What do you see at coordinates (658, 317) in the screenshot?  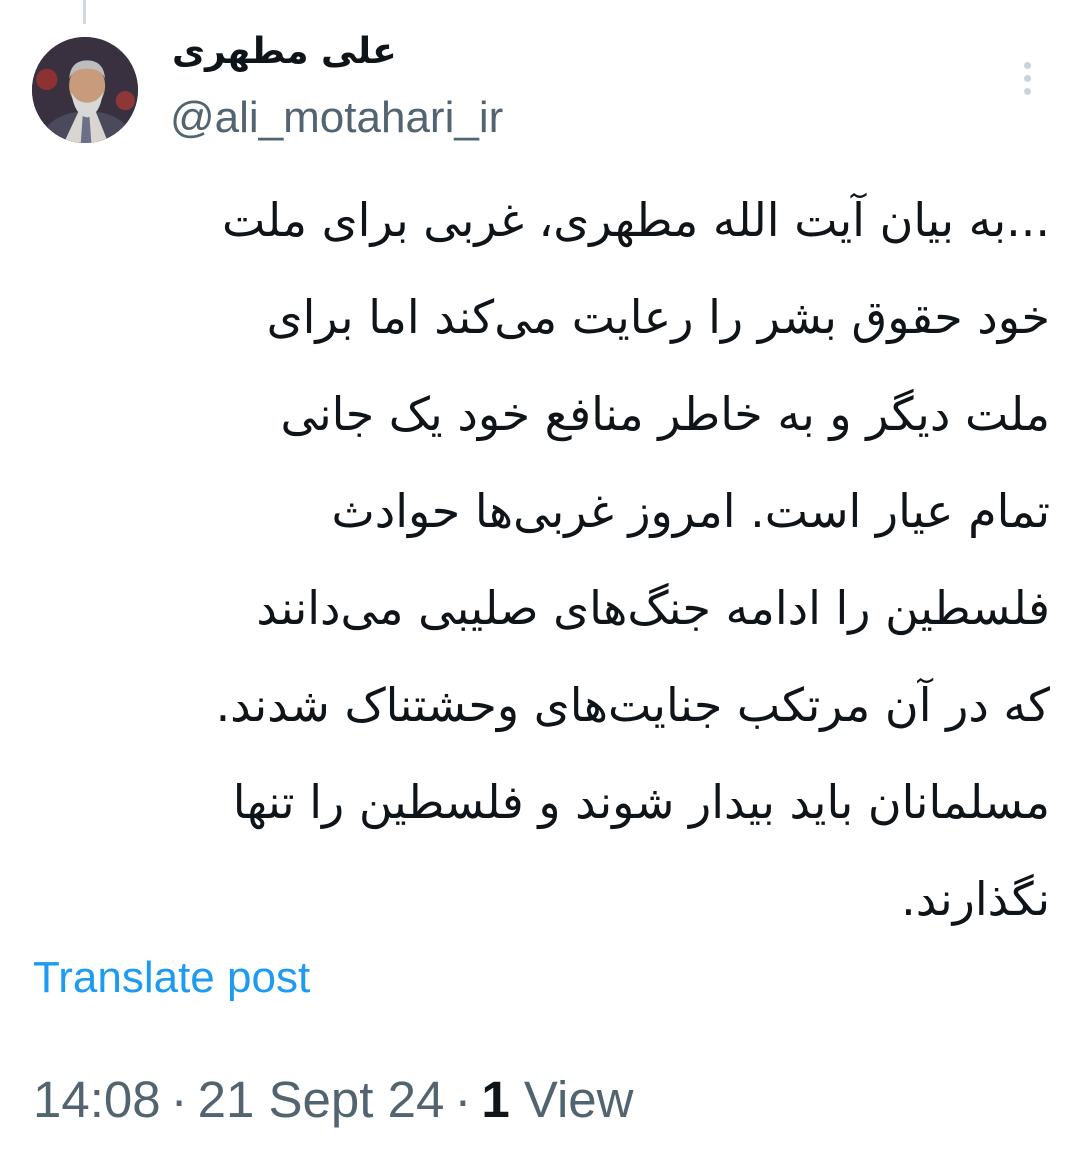 I see `tweet-text-line: خود حقوق بشر را رعایت می‌کند اما برای` at bounding box center [658, 317].